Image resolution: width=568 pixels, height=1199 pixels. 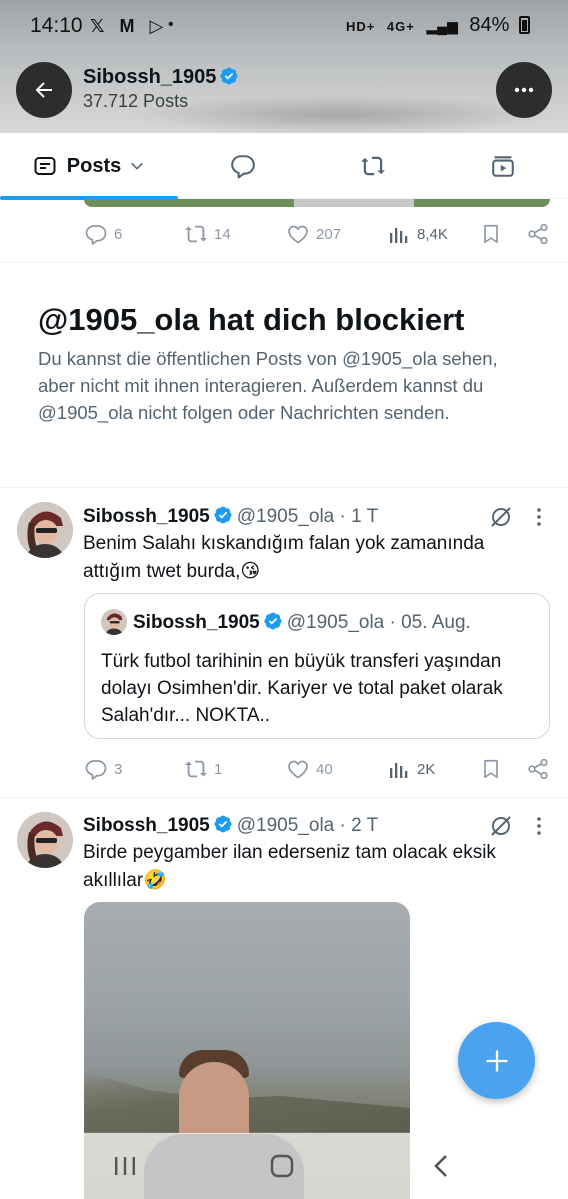 I want to click on quoted-author: Sibossh_1905 @1905_ola · 05. Aug., so click(x=302, y=622).